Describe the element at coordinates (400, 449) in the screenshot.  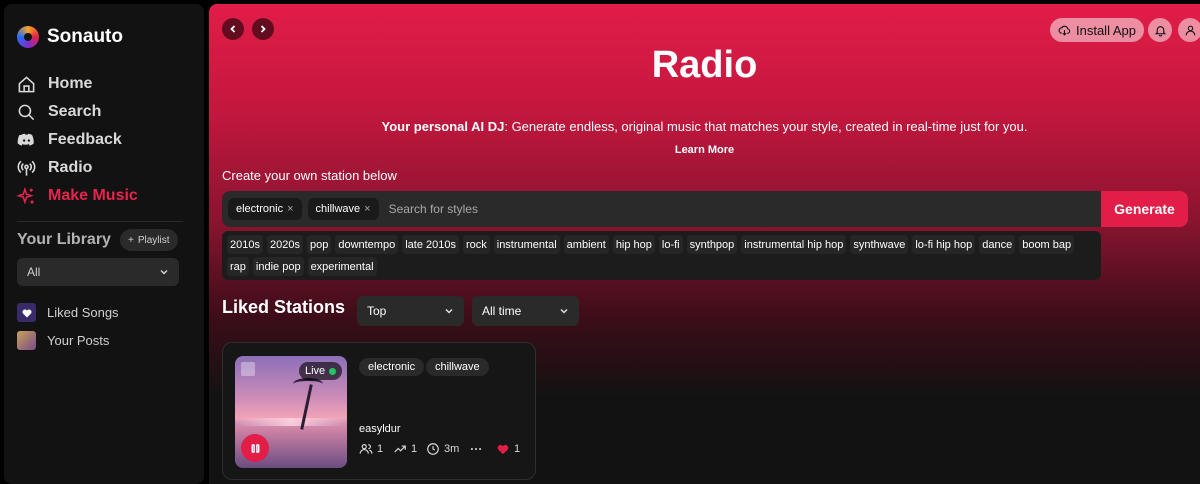
I see `trending-up-icon` at that location.